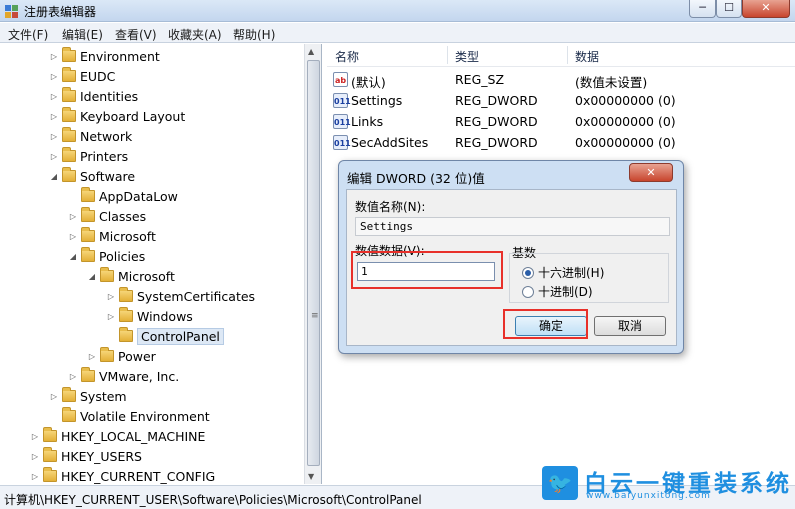 This screenshot has height=509, width=795. What do you see at coordinates (561, 122) in the screenshot?
I see `value-row: 011 Links REG_DWORD 0x00000000 (0)` at bounding box center [561, 122].